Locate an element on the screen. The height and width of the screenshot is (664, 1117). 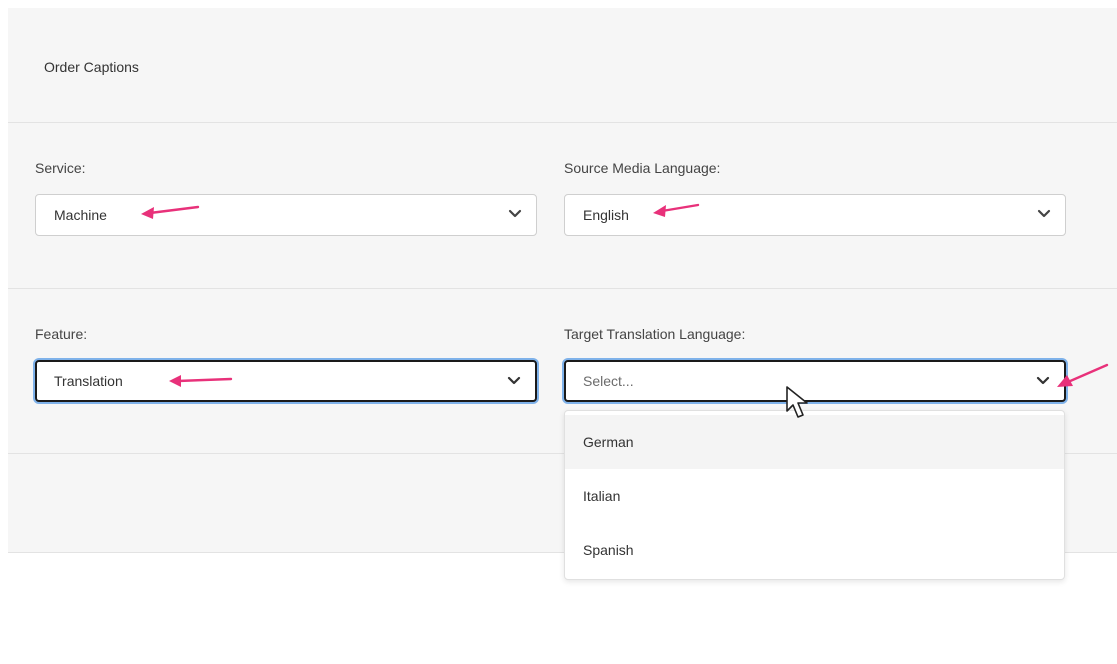
source-language-select: English is located at coordinates (815, 215).